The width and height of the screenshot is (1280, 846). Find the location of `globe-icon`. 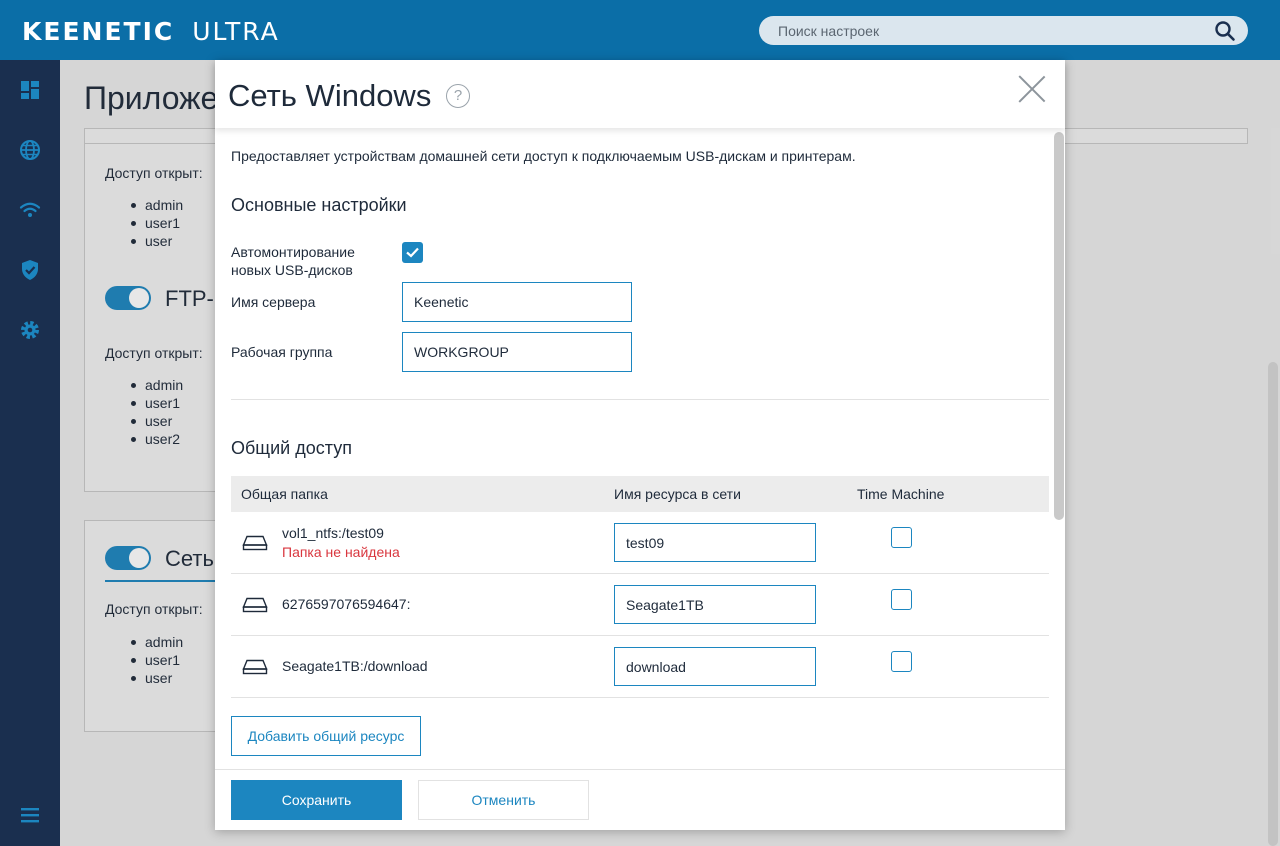

globe-icon is located at coordinates (30, 150).